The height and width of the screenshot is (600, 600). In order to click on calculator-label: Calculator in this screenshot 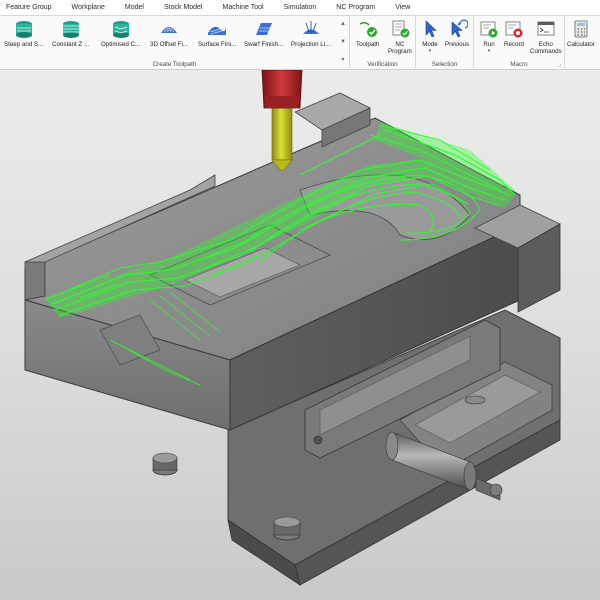, I will do `click(581, 44)`.